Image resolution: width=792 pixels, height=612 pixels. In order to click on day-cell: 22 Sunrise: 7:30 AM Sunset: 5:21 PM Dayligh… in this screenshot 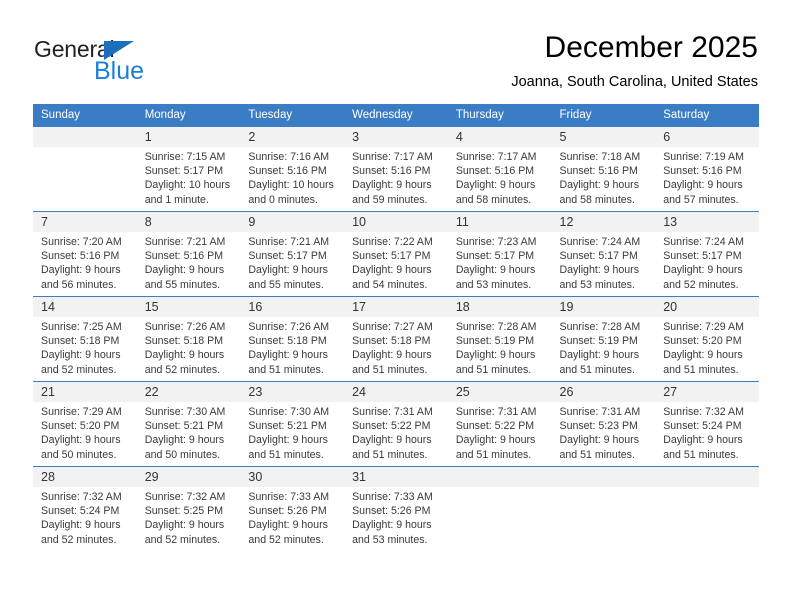, I will do `click(188, 424)`.